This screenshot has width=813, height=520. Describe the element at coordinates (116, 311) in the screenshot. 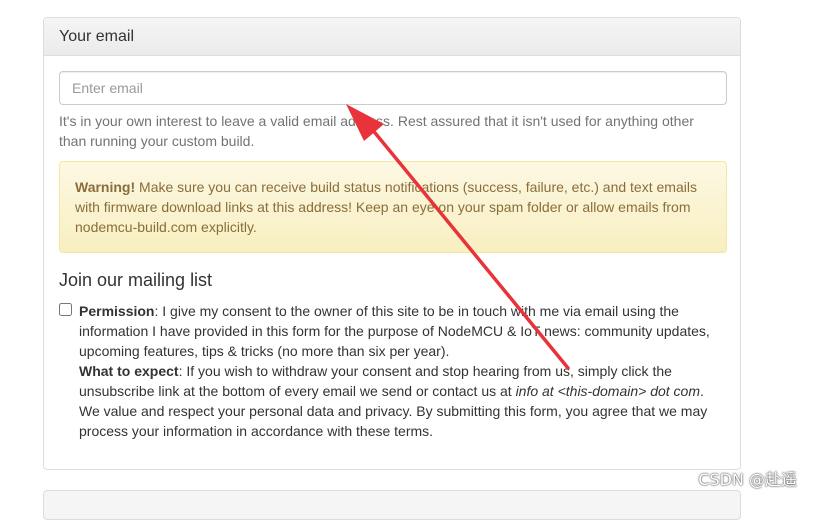

I see `permission-label: Permission` at that location.